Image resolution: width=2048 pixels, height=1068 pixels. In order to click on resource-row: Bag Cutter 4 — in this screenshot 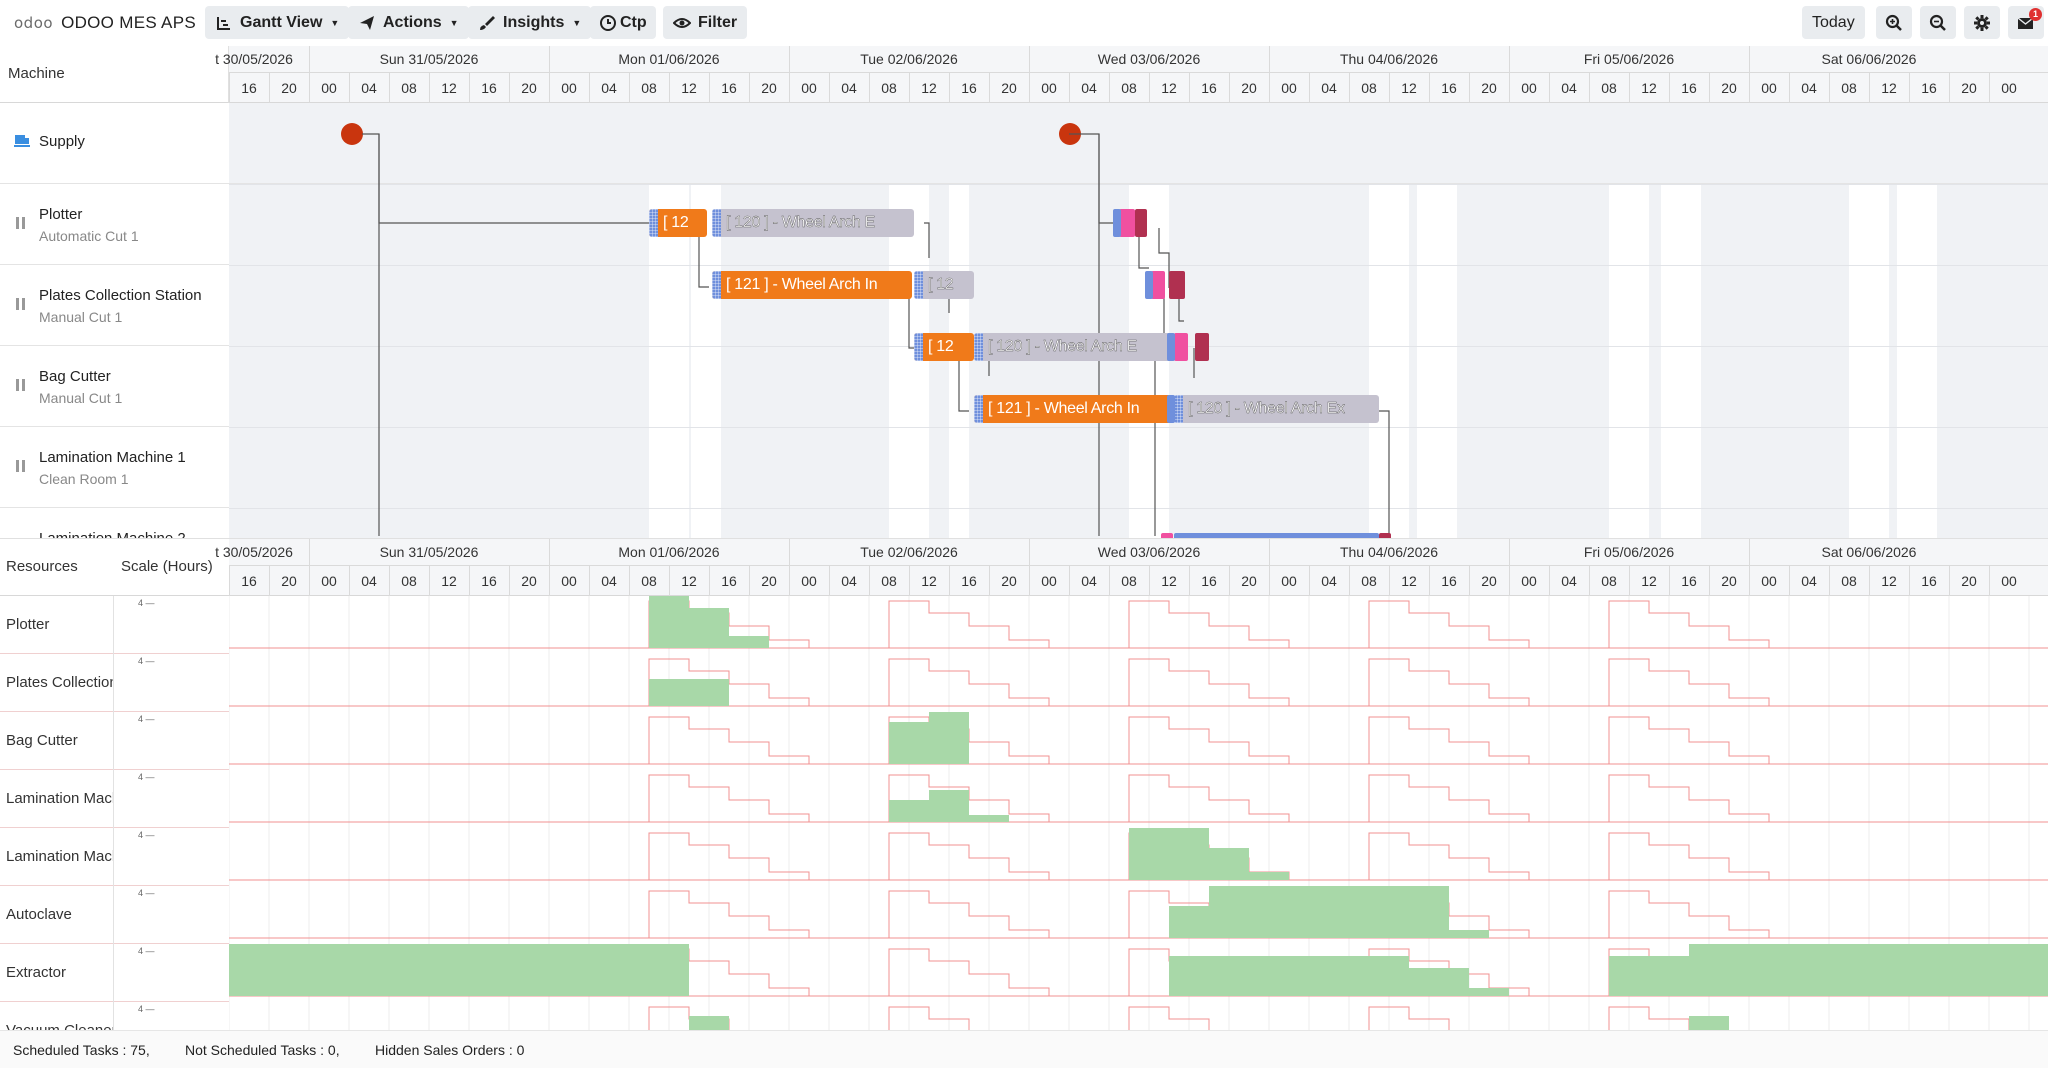, I will do `click(114, 741)`.